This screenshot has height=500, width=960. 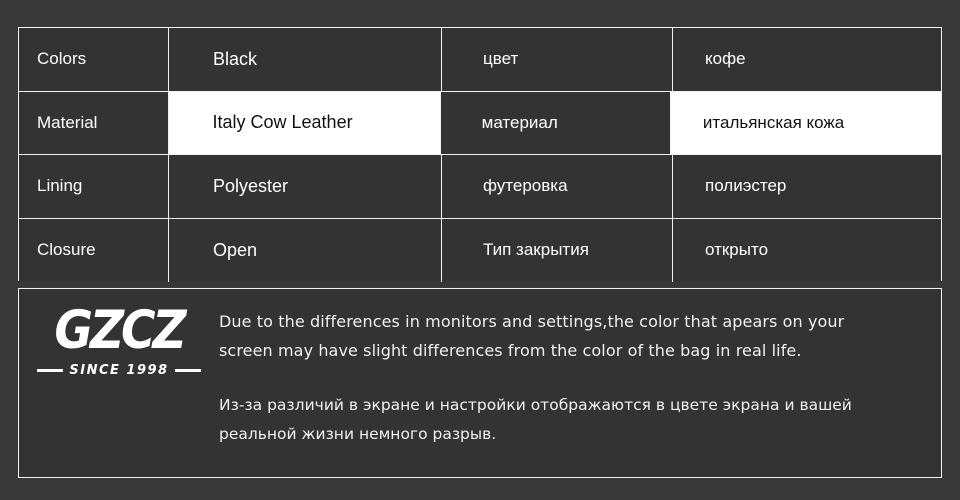 I want to click on spec-value-ru: открыто, so click(x=807, y=250).